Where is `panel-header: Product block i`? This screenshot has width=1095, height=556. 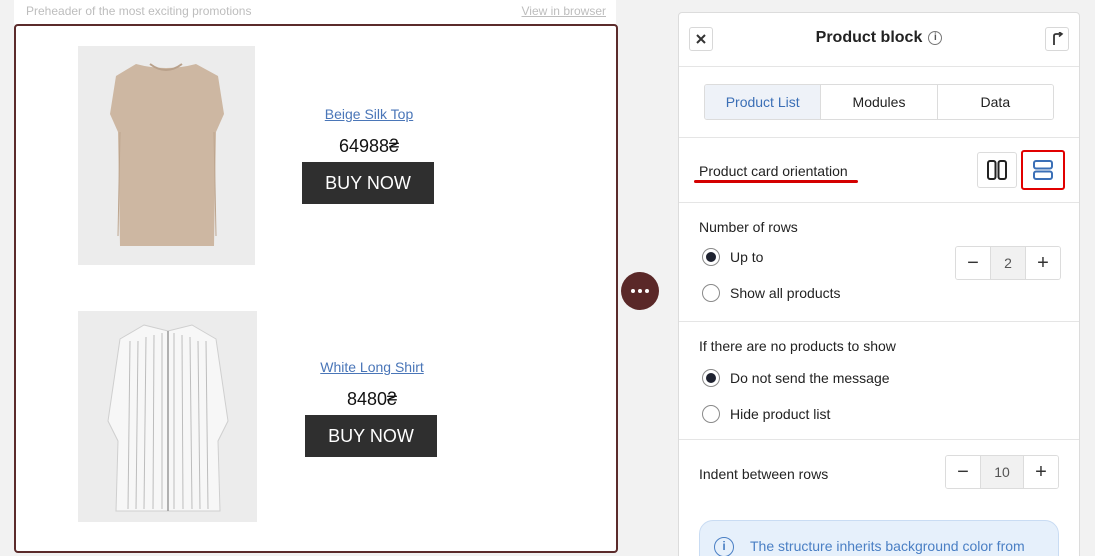 panel-header: Product block i is located at coordinates (879, 40).